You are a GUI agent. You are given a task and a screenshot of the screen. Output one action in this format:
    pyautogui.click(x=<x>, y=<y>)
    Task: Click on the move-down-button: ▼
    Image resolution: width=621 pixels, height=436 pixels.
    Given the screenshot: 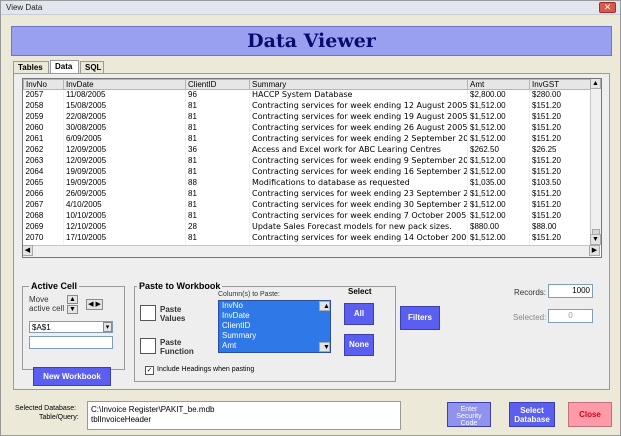 What is the action you would take?
    pyautogui.click(x=72, y=309)
    